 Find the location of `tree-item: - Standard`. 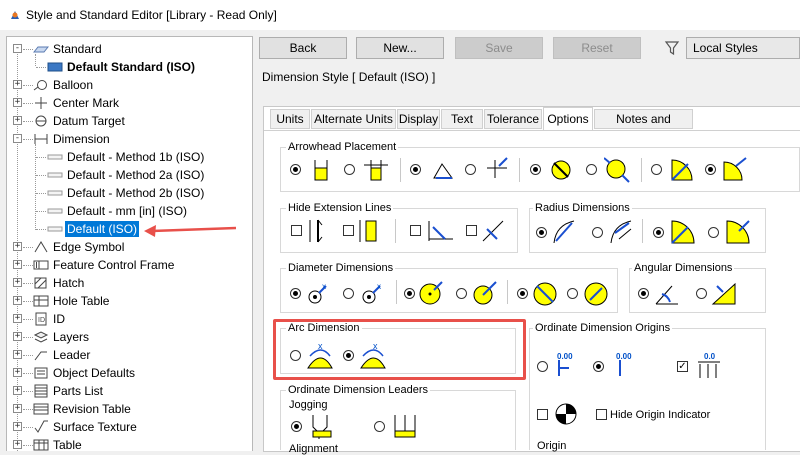

tree-item: - Standard is located at coordinates (128, 49).